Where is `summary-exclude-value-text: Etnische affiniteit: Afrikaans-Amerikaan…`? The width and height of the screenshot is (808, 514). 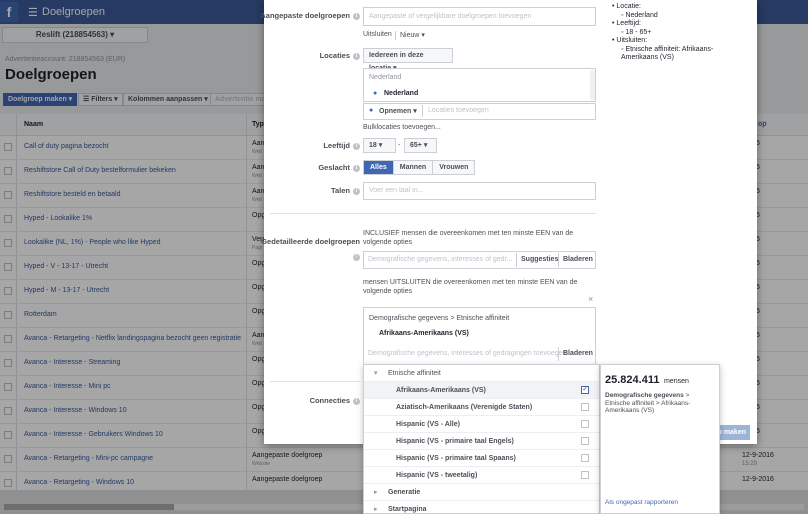 summary-exclude-value-text: Etnische affiniteit: Afrikaans-Amerikaan… is located at coordinates (667, 53).